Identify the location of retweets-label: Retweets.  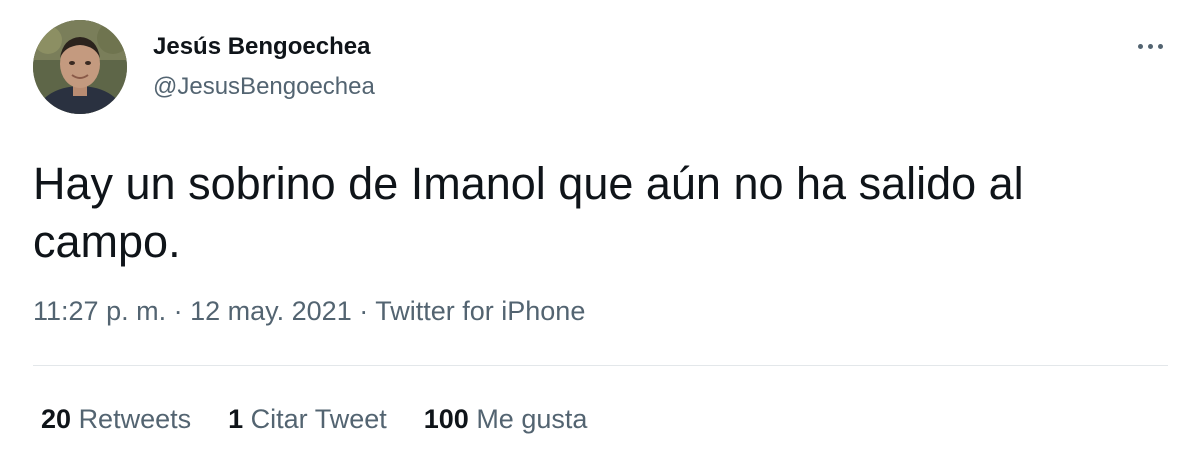
(135, 419).